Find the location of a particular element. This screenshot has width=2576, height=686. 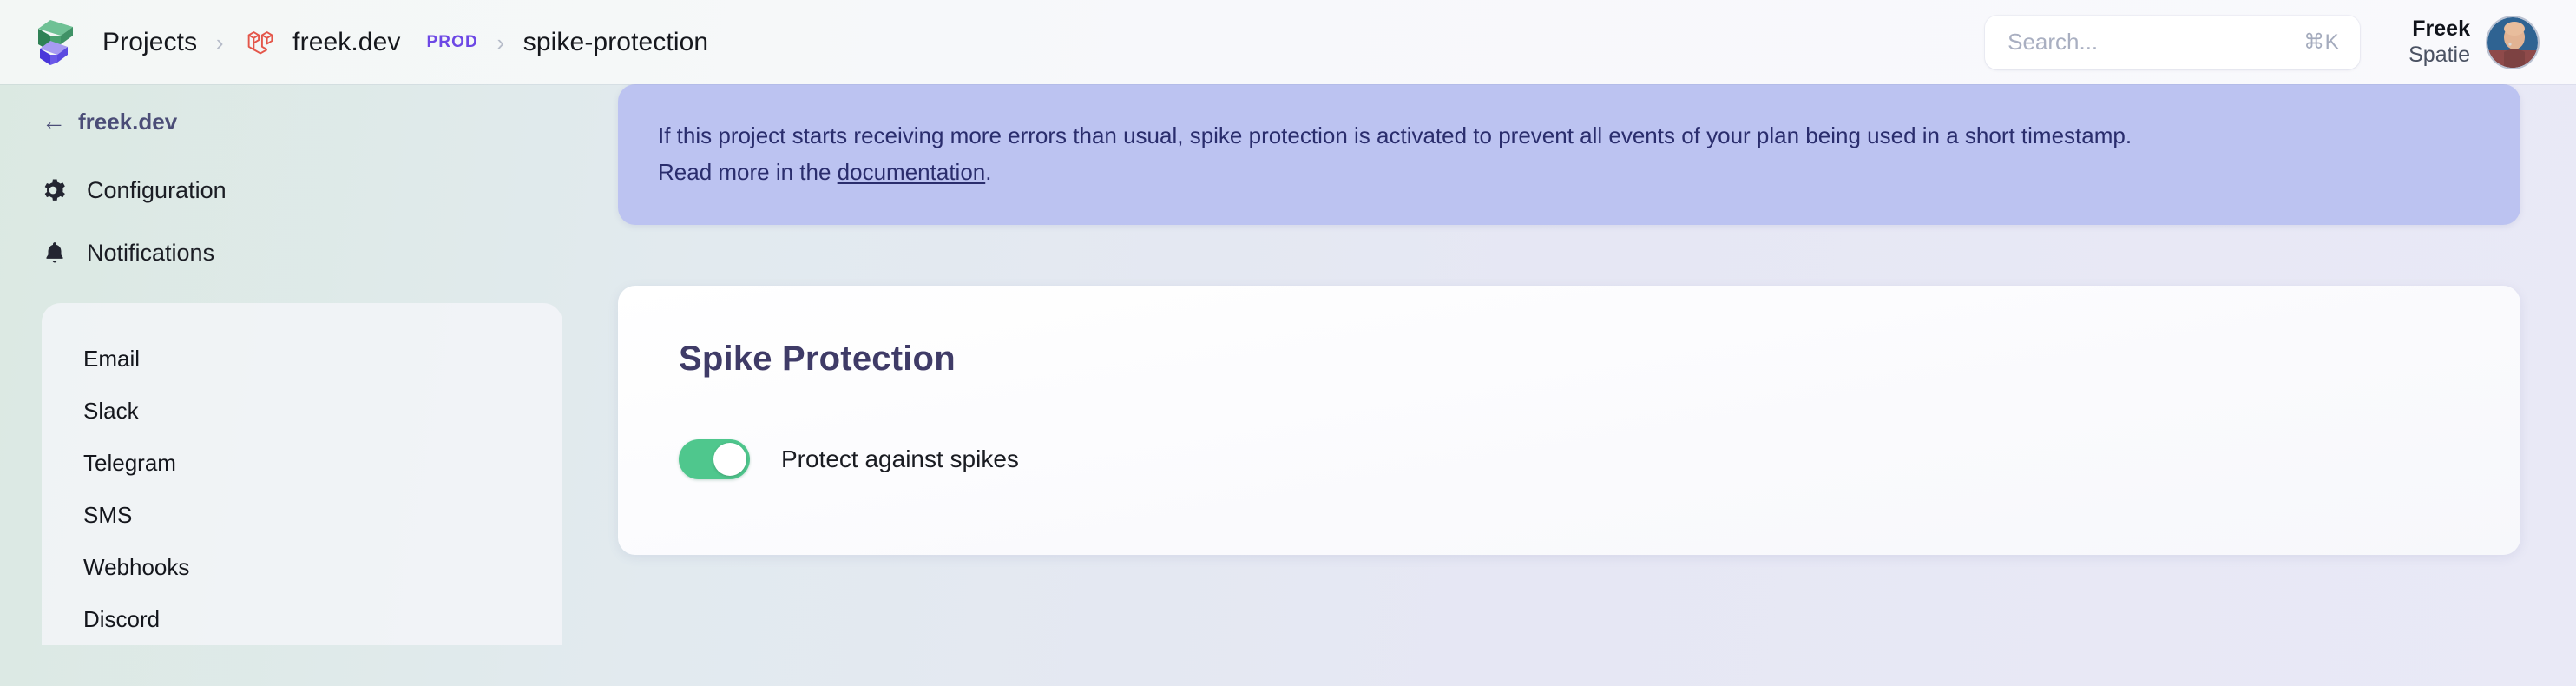

avatar is located at coordinates (2512, 42).